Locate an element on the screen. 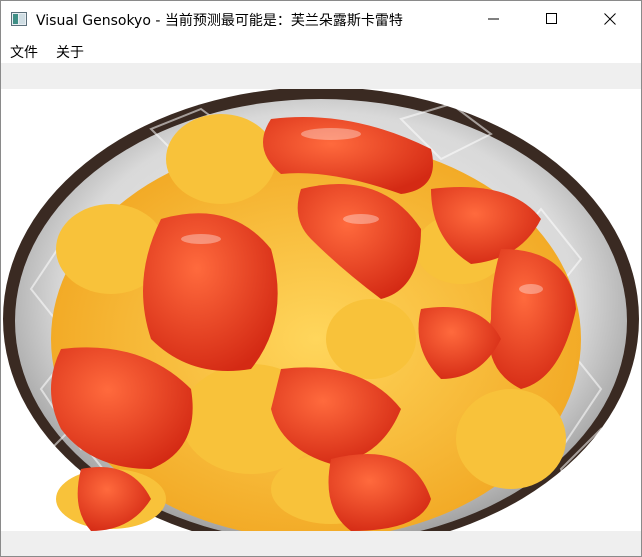 The height and width of the screenshot is (557, 642). close-icon is located at coordinates (610, 19).